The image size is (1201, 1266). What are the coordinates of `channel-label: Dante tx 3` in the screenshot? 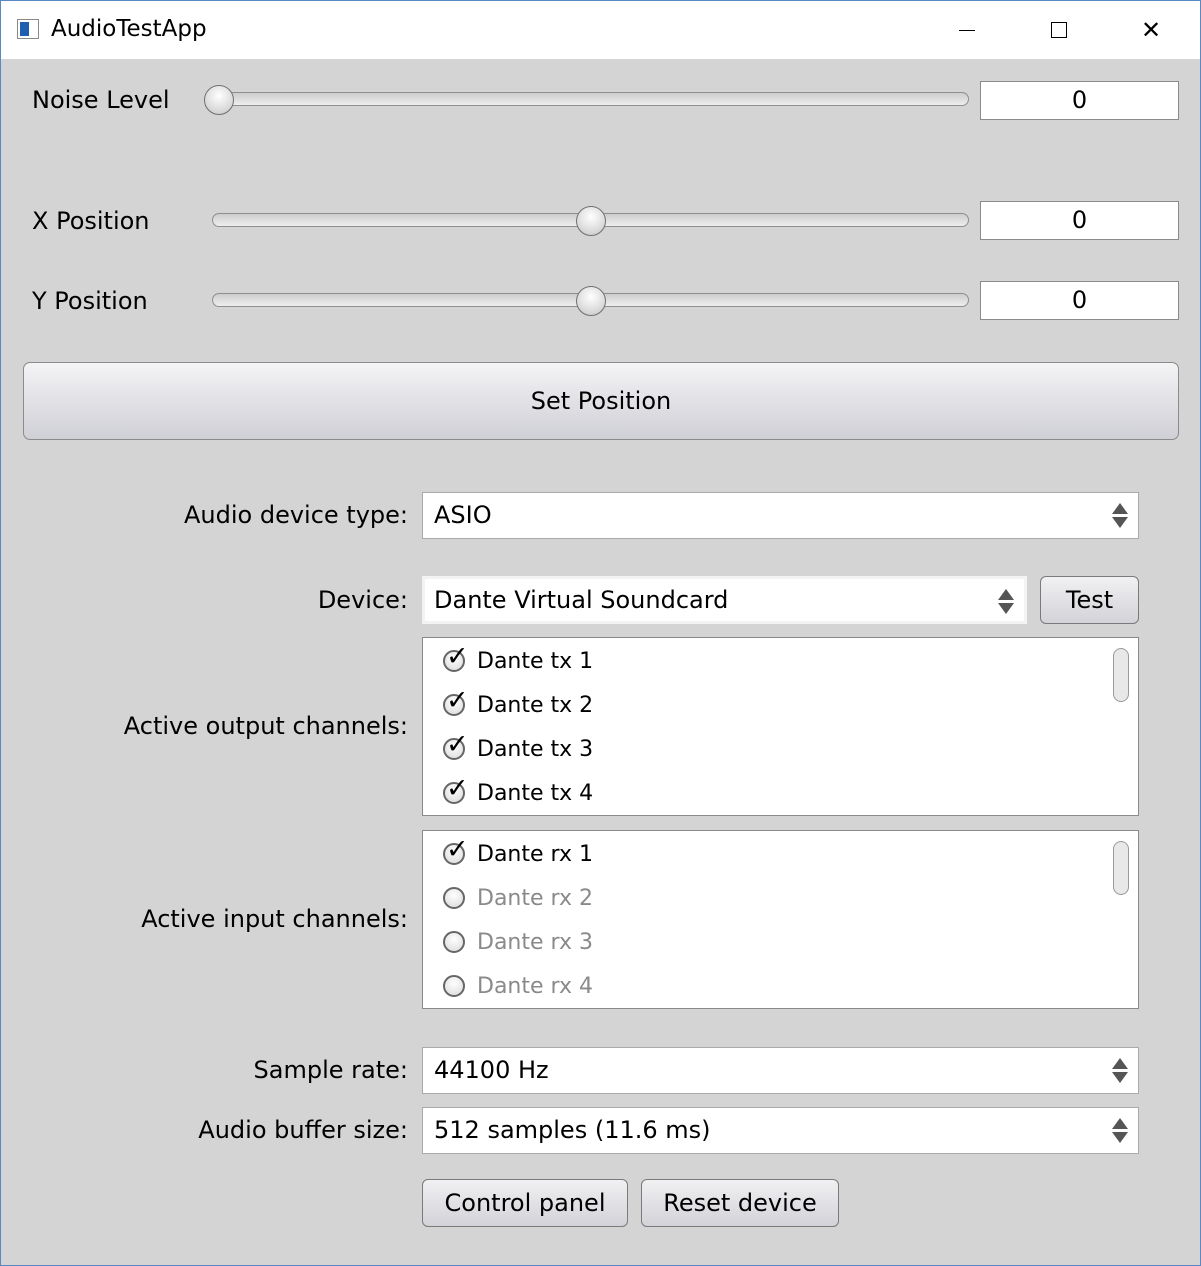 It's located at (535, 749).